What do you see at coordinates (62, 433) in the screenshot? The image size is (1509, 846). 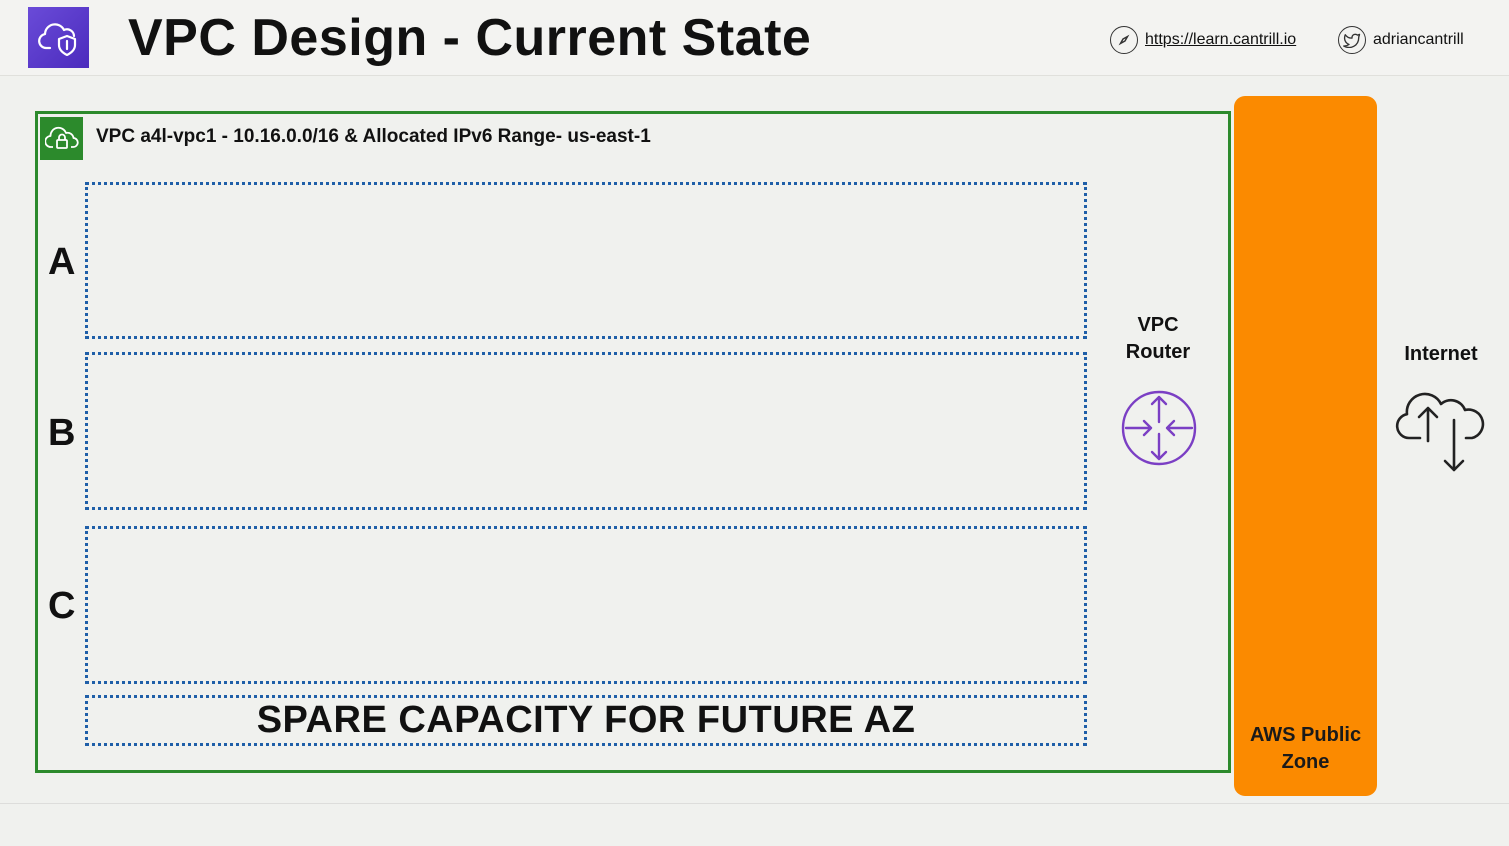 I see `az-b-label: B` at bounding box center [62, 433].